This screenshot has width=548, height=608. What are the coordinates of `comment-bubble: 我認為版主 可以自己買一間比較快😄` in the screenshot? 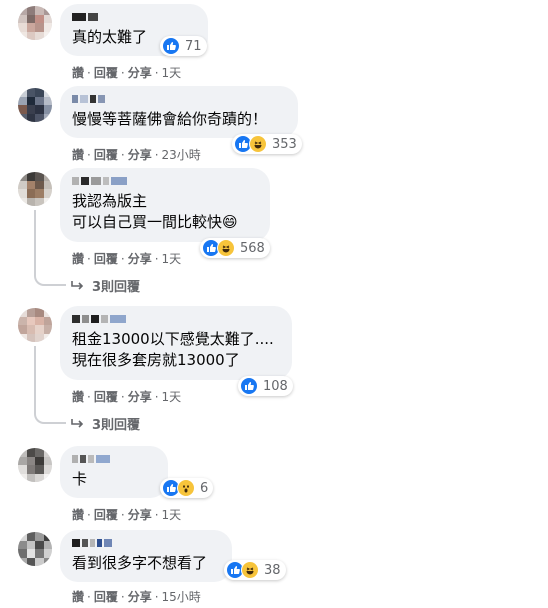 It's located at (165, 205).